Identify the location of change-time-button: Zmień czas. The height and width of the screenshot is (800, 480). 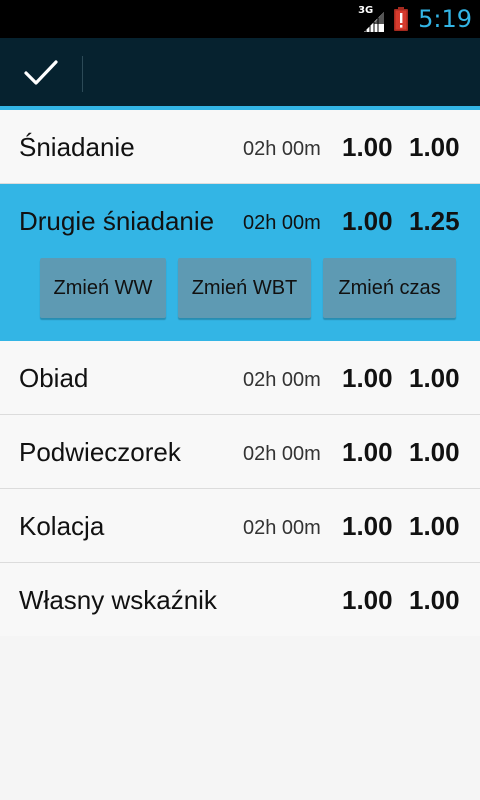
(389, 288).